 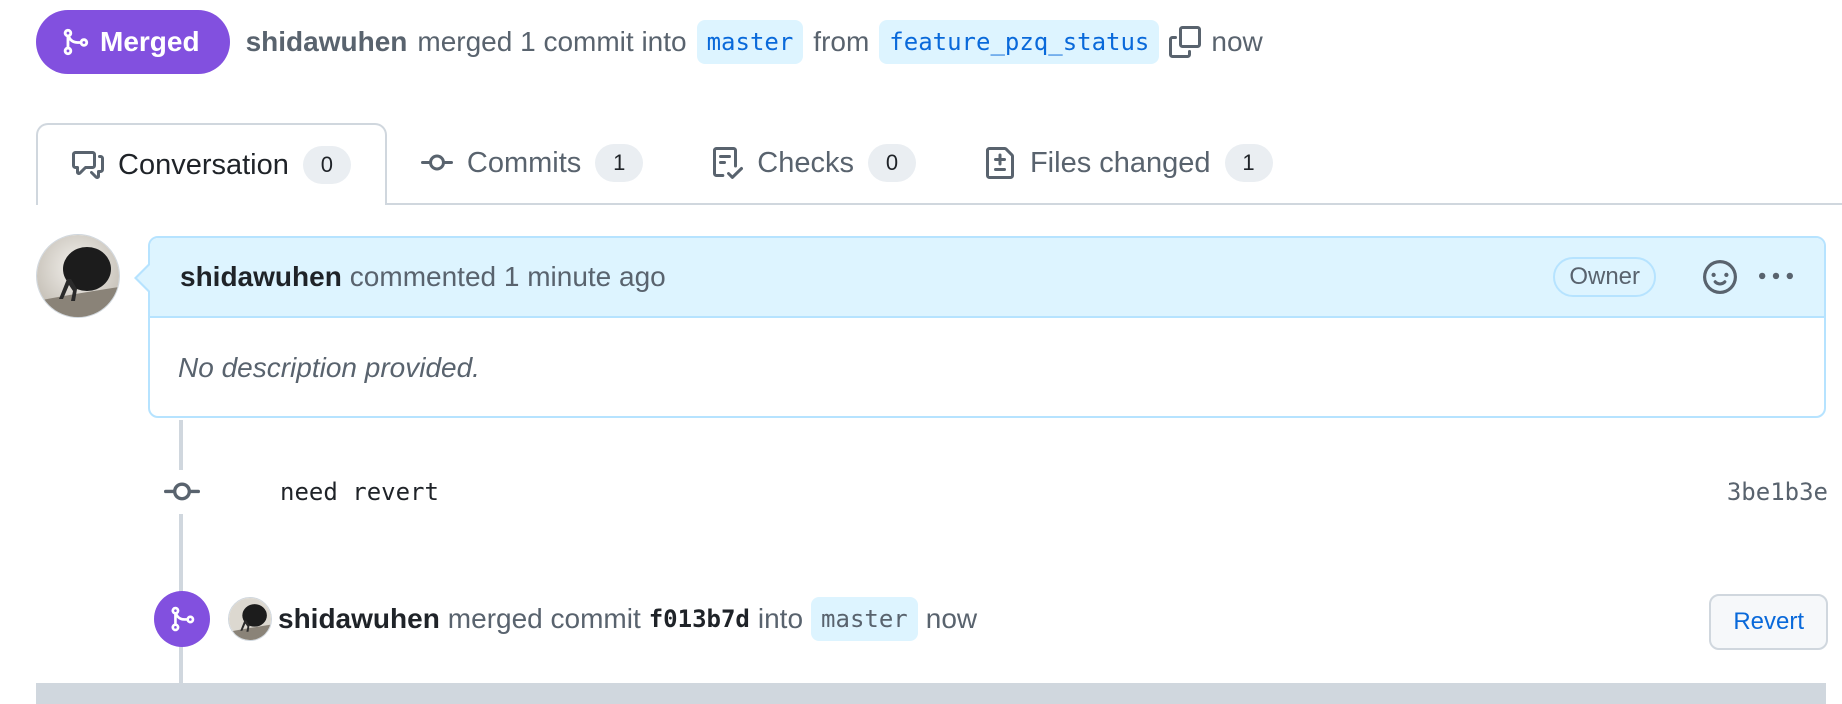 I want to click on tab-files-changed-count: 1, so click(x=1248, y=163).